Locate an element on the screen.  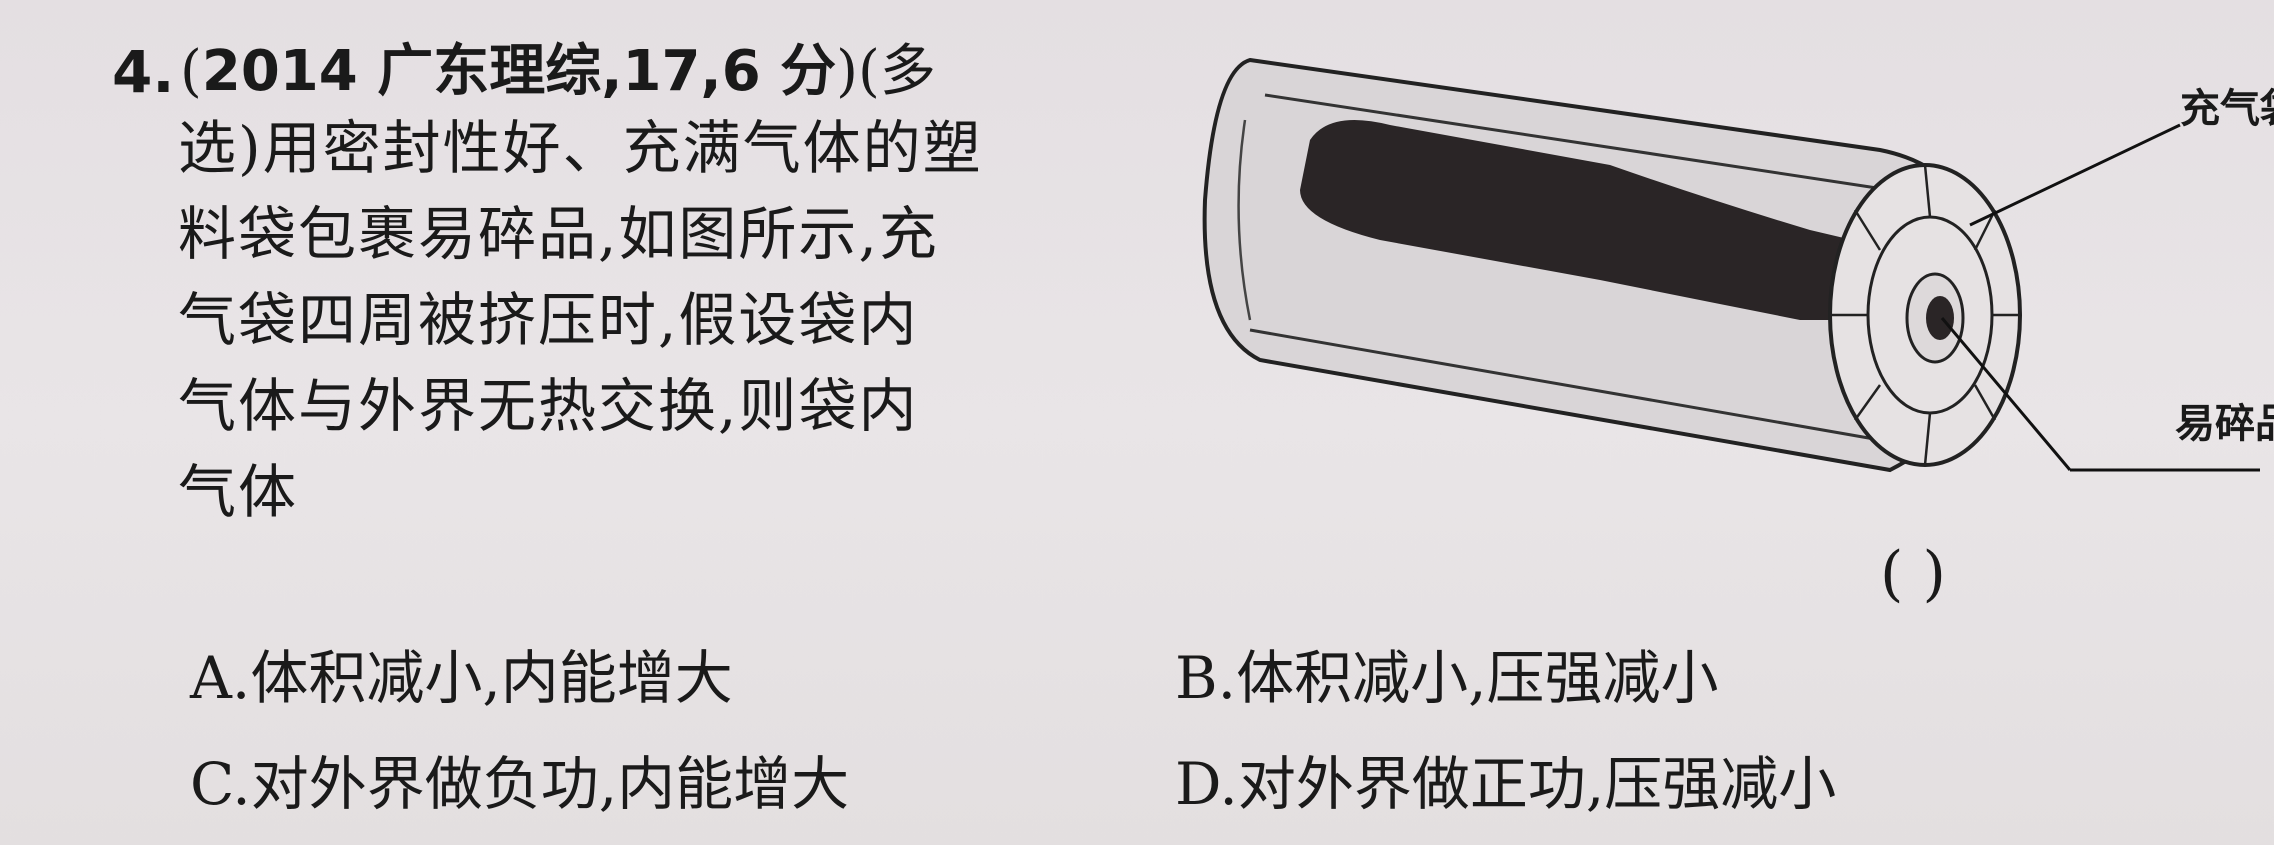
option-b-label: B. is located at coordinates (1206, 678).